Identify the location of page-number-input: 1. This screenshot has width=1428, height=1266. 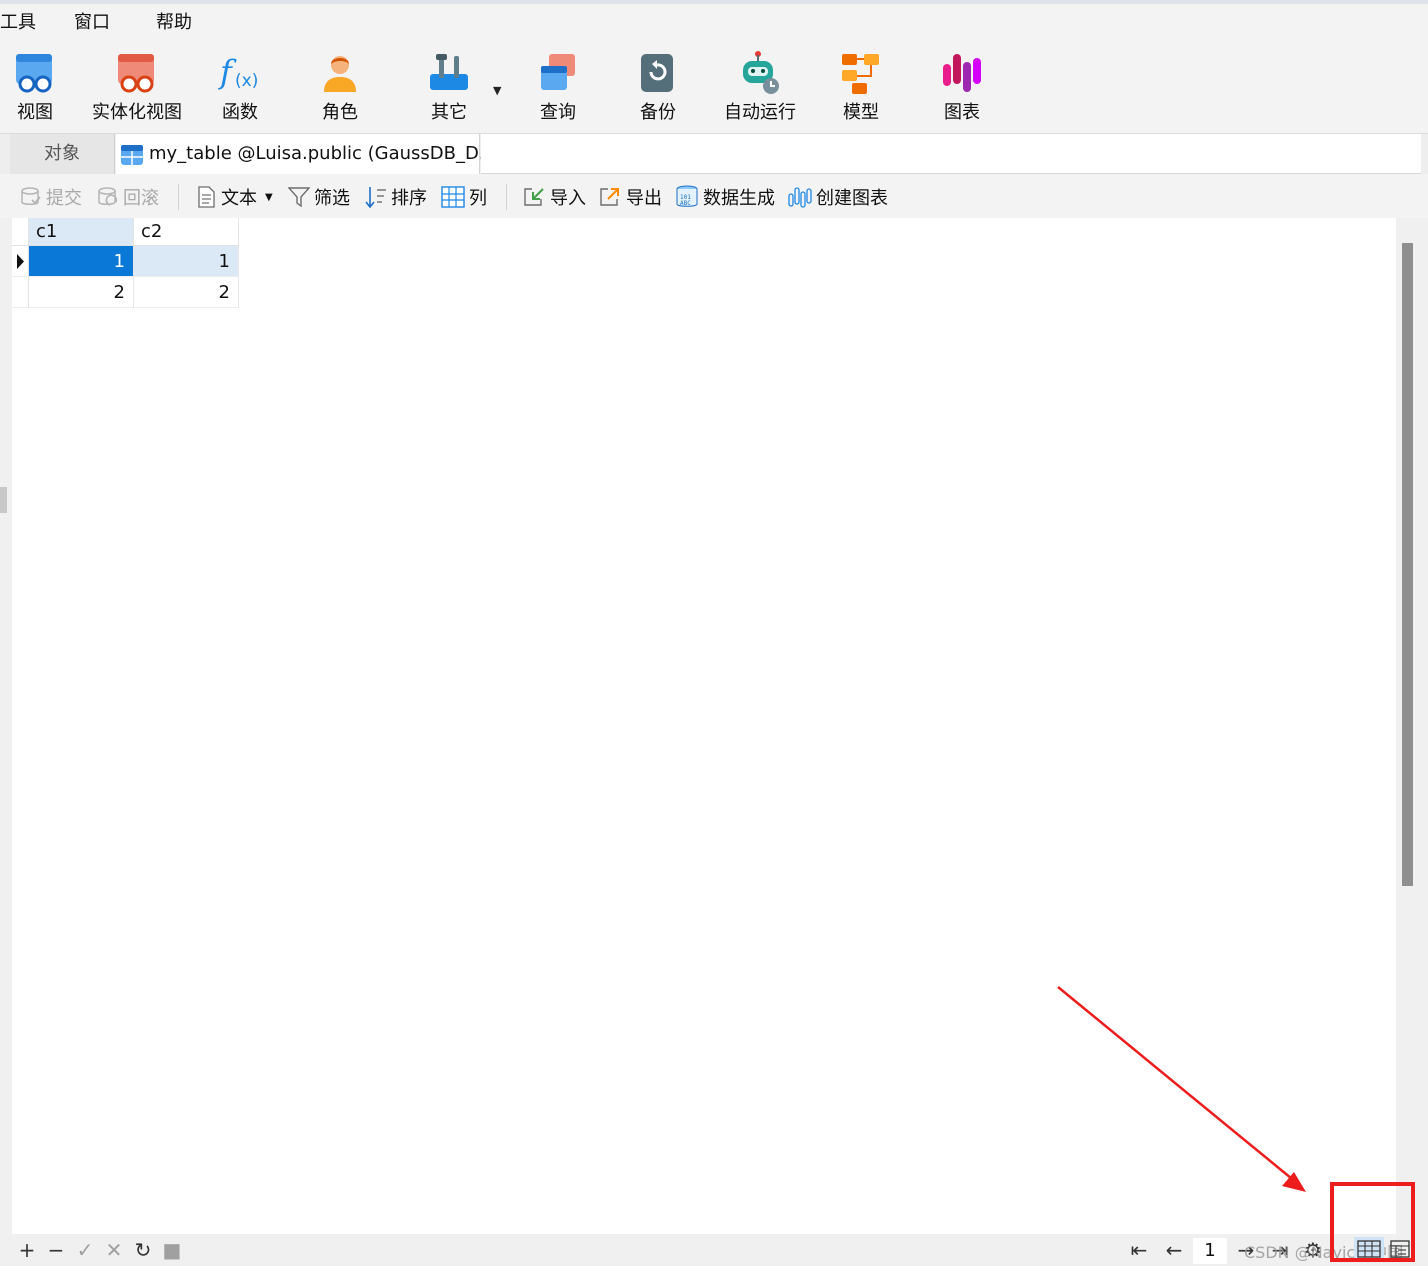
(1210, 1251).